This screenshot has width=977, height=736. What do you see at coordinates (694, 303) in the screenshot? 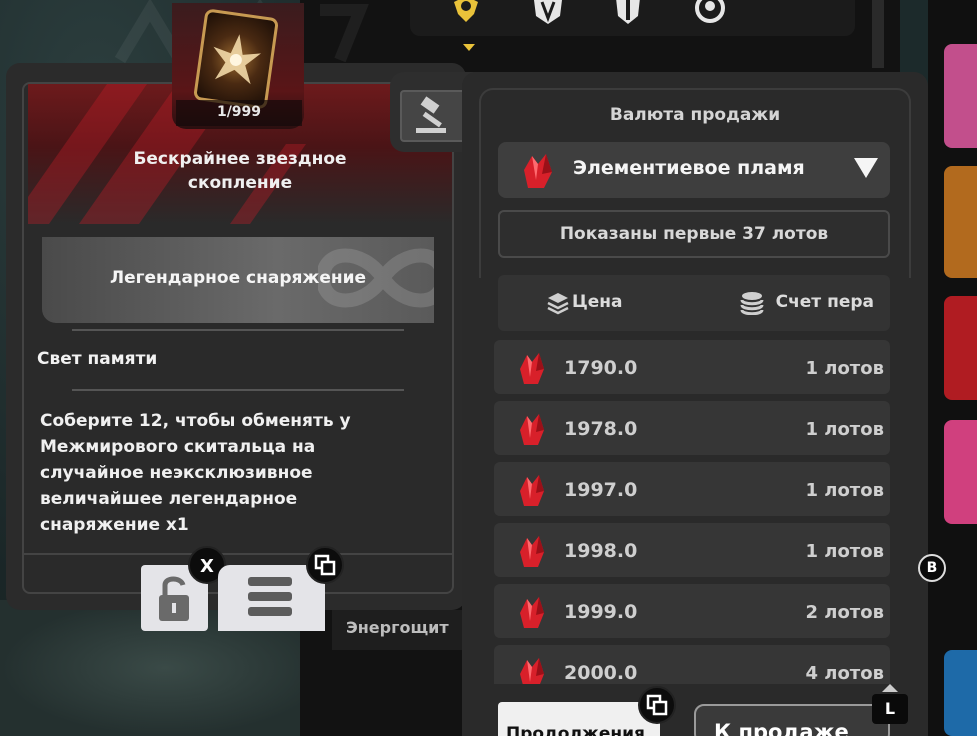
I see `lots-table-header: Цена Счет пера` at bounding box center [694, 303].